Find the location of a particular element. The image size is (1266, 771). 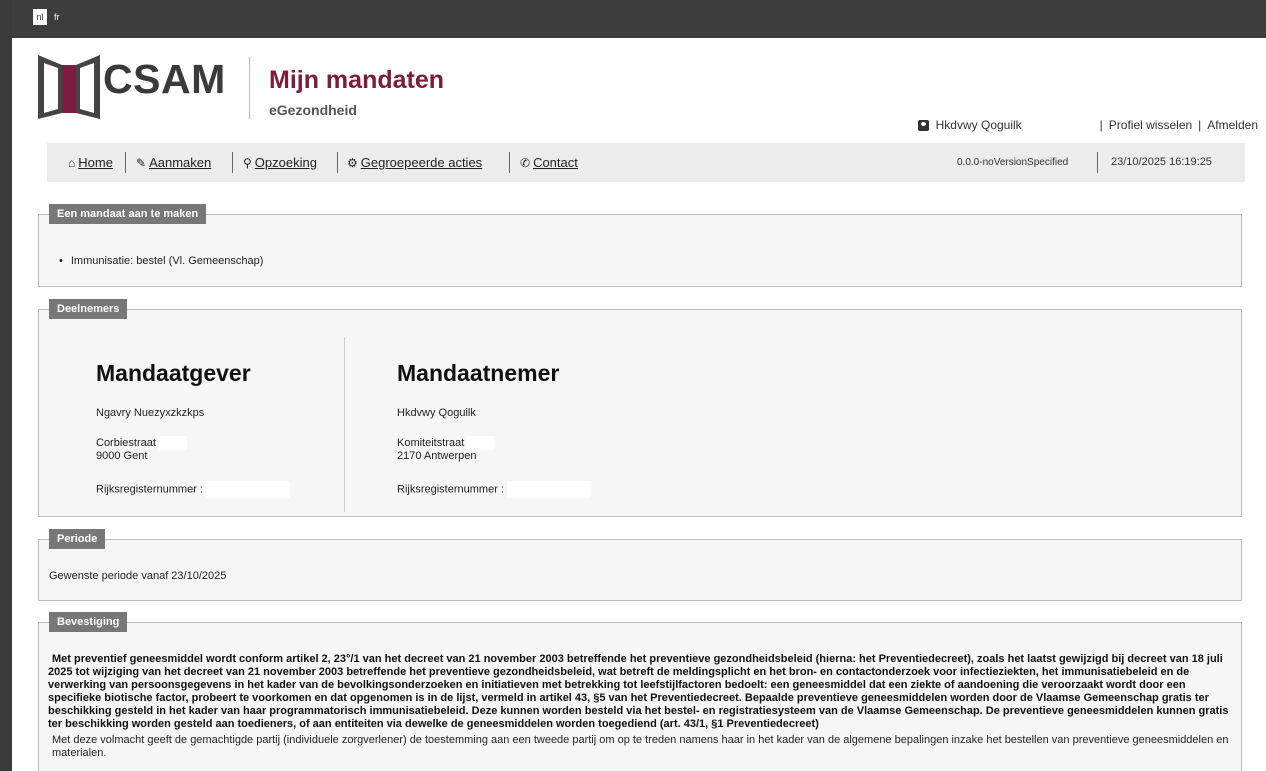

home-icon: ⌂ is located at coordinates (72, 162).